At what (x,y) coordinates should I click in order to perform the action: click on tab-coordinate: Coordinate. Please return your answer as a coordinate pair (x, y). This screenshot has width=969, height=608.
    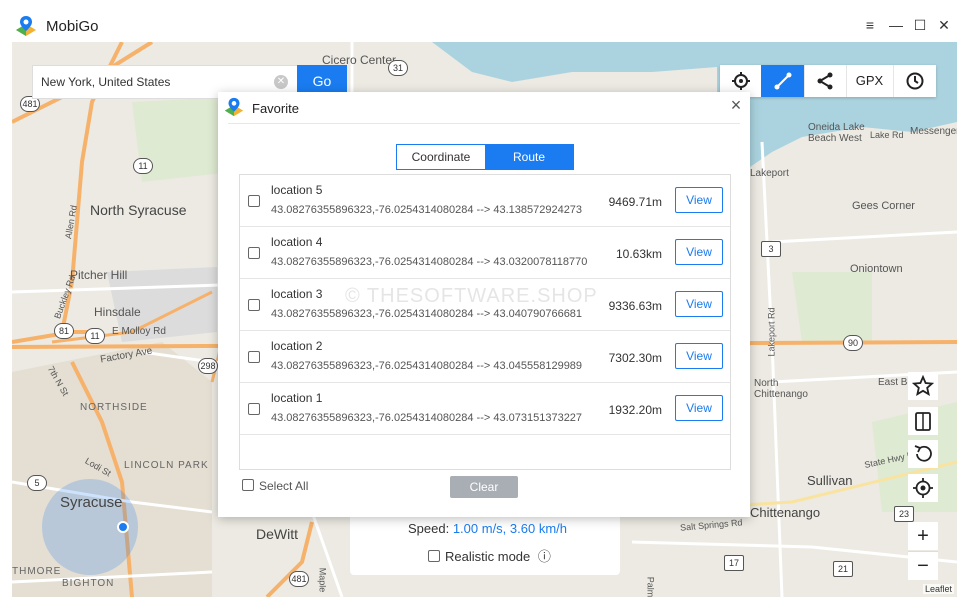
    Looking at the image, I should click on (441, 157).